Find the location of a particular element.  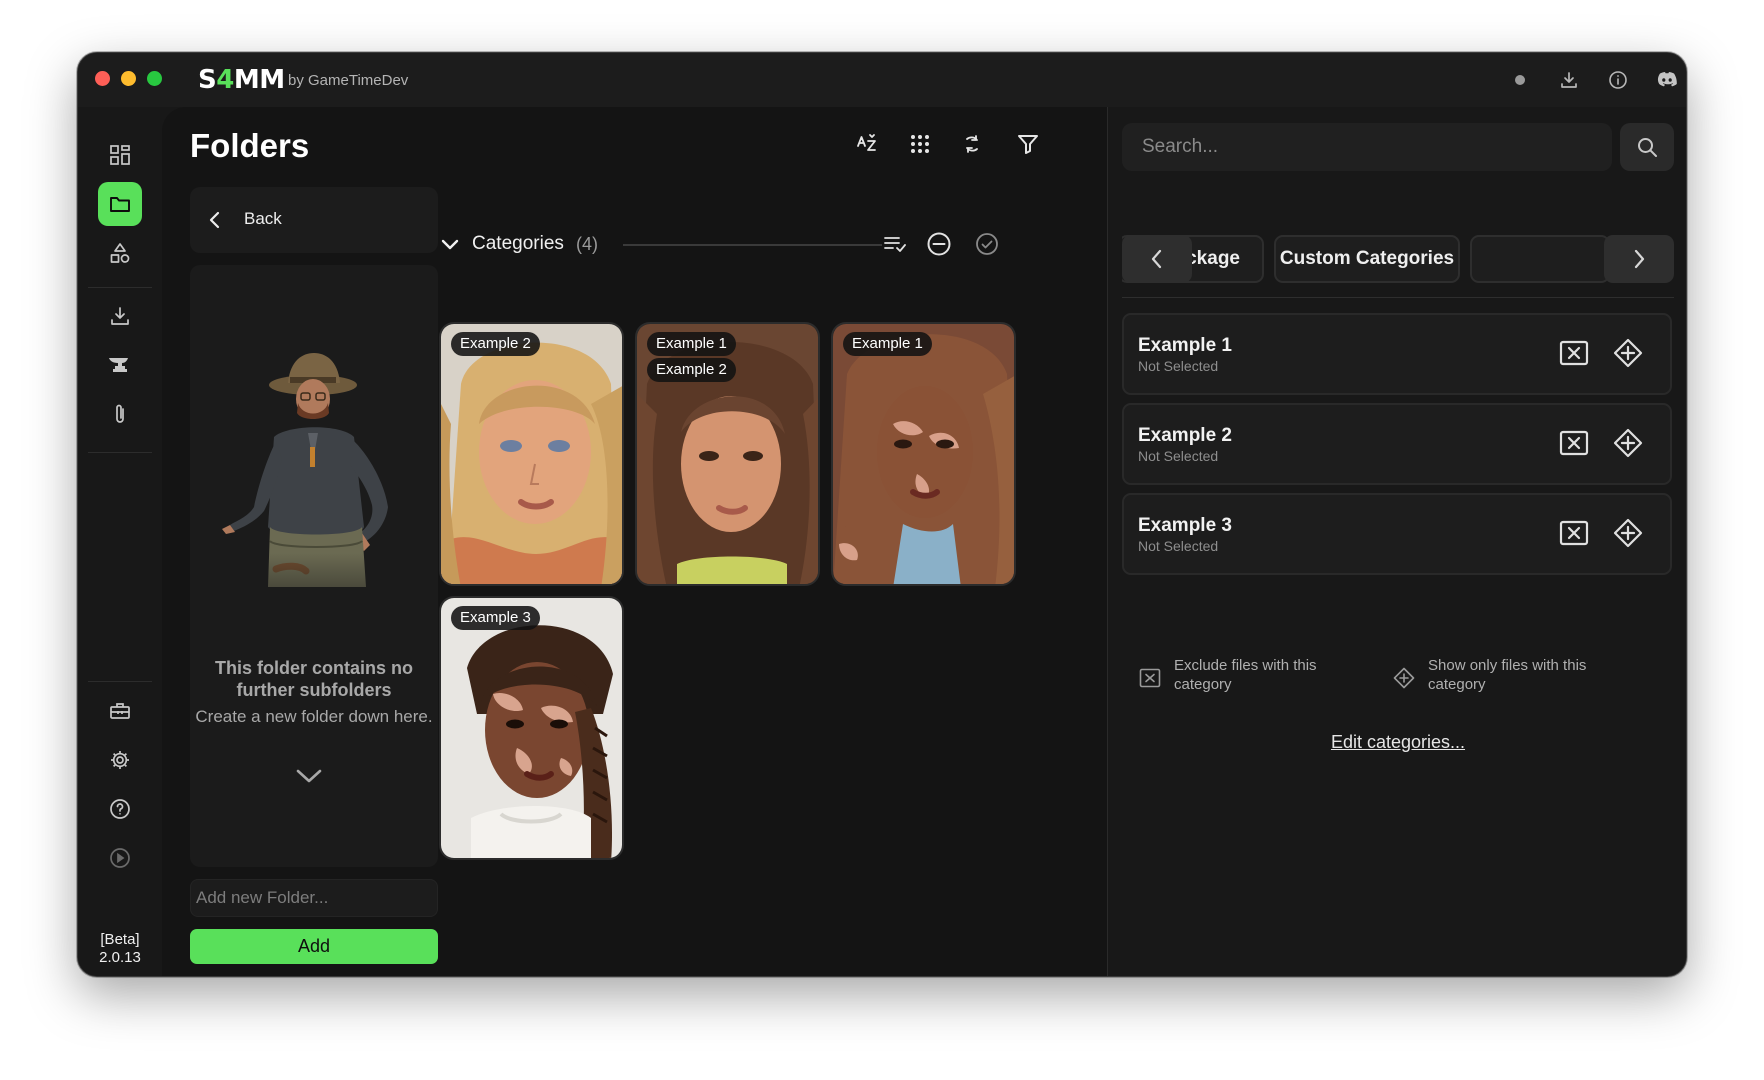

toolbox-icon is located at coordinates (120, 711).